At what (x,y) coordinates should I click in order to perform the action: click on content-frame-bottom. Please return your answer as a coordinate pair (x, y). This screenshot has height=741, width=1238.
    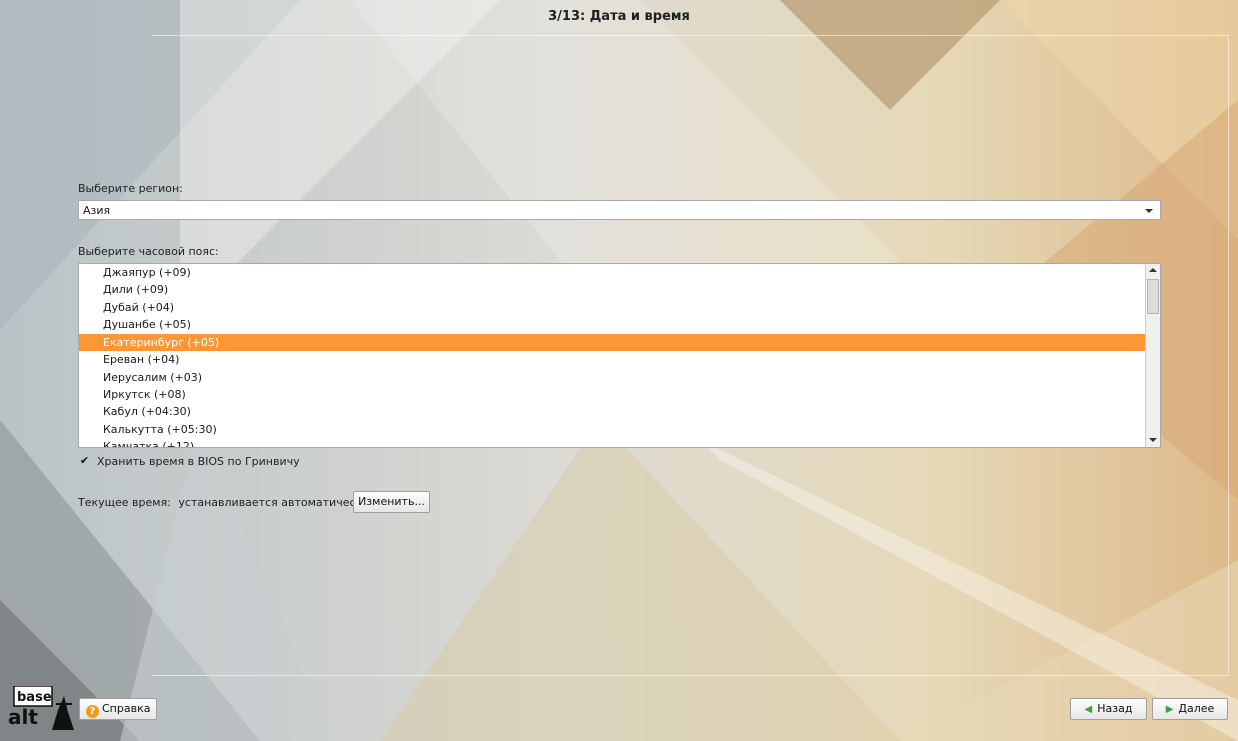
    Looking at the image, I should click on (690, 675).